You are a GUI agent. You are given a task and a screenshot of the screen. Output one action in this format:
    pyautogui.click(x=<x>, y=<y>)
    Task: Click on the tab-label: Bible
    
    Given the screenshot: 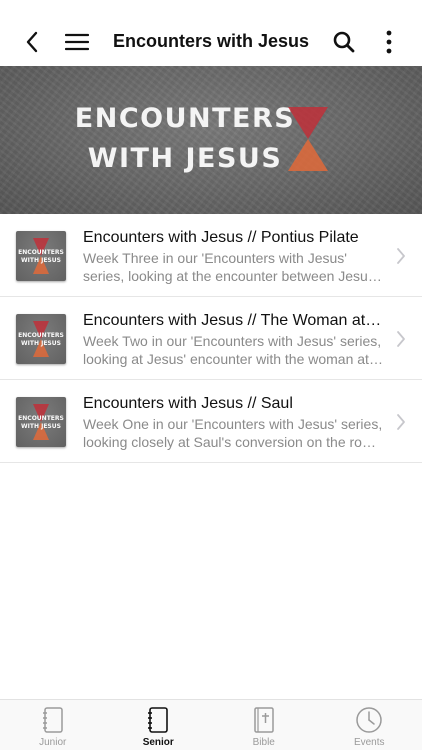 What is the action you would take?
    pyautogui.click(x=263, y=742)
    